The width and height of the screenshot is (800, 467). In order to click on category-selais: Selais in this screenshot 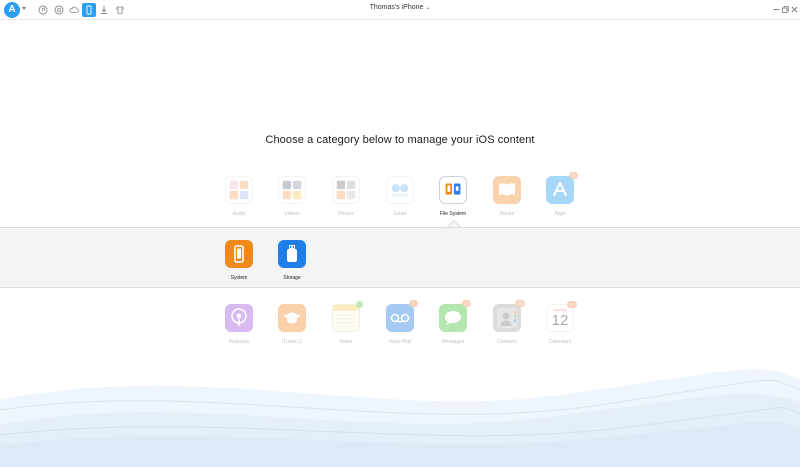, I will do `click(400, 196)`.